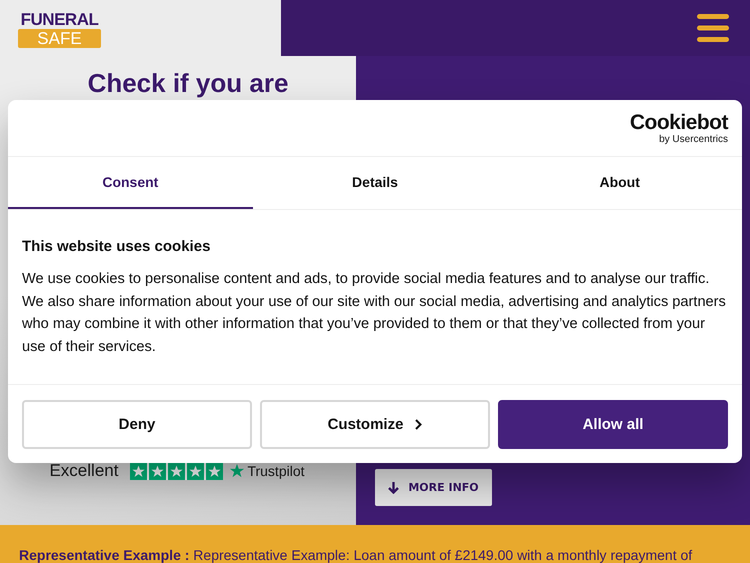 The width and height of the screenshot is (750, 563). I want to click on tab: Consent, so click(130, 183).